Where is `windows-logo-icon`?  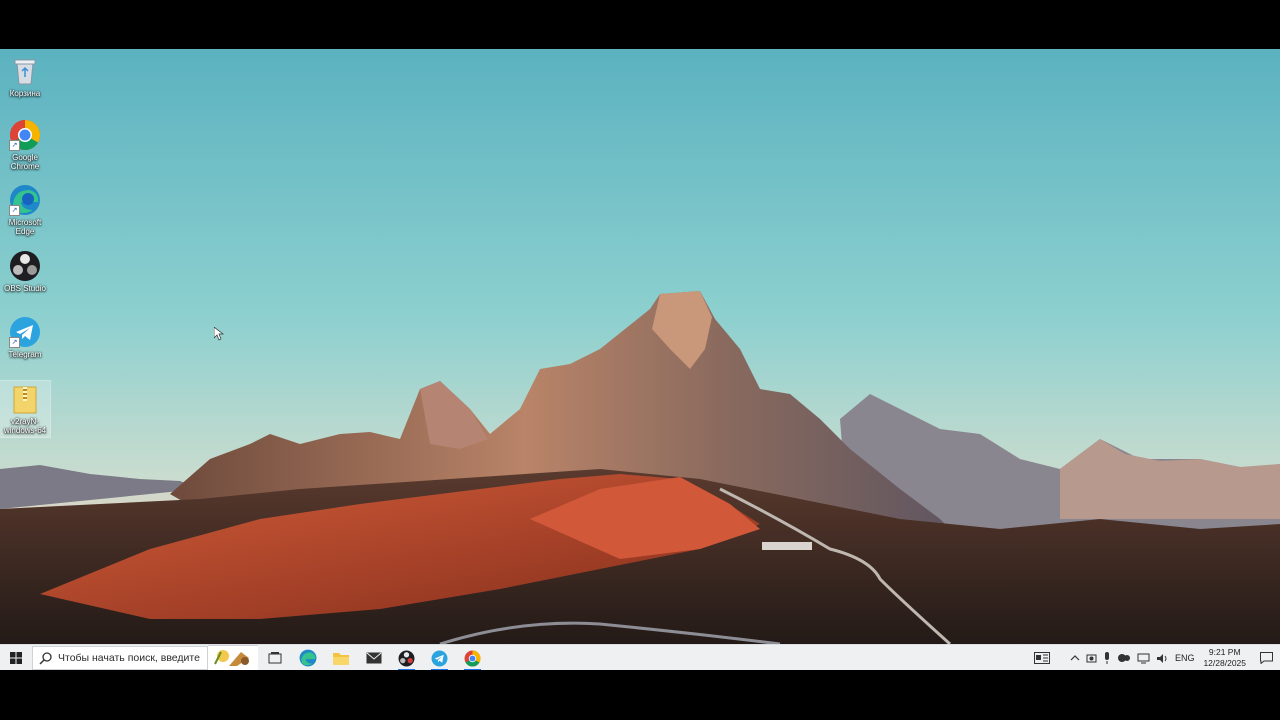
windows-logo-icon is located at coordinates (16, 658).